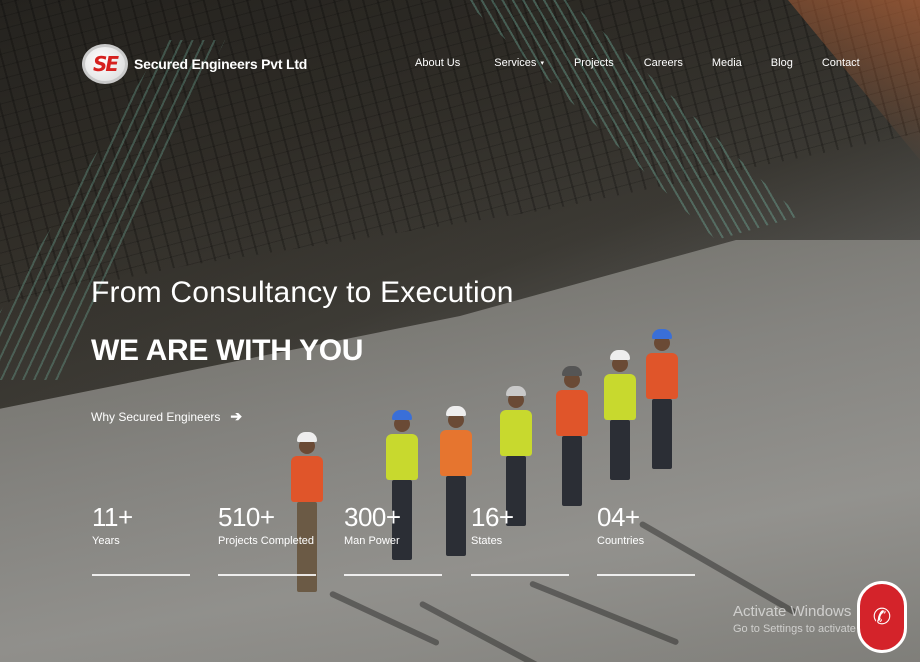 The height and width of the screenshot is (662, 920). What do you see at coordinates (663, 63) in the screenshot?
I see `nav-careers: Careers` at bounding box center [663, 63].